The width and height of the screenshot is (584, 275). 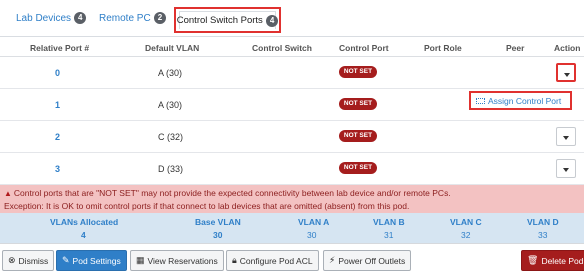 What do you see at coordinates (292, 73) in the screenshot?
I see `table-row: 0 A (30) NOT SET` at bounding box center [292, 73].